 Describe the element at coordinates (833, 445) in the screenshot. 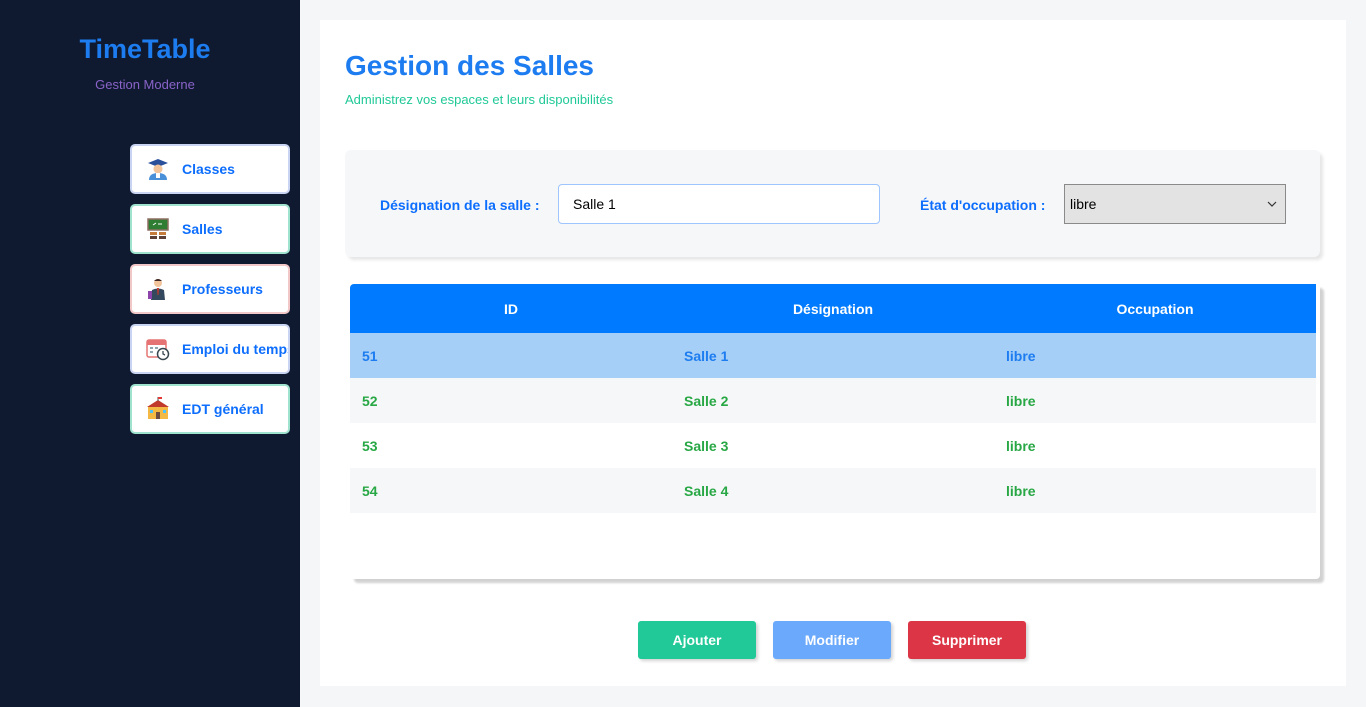

I see `table-row: 53 Salle 3 libre` at that location.